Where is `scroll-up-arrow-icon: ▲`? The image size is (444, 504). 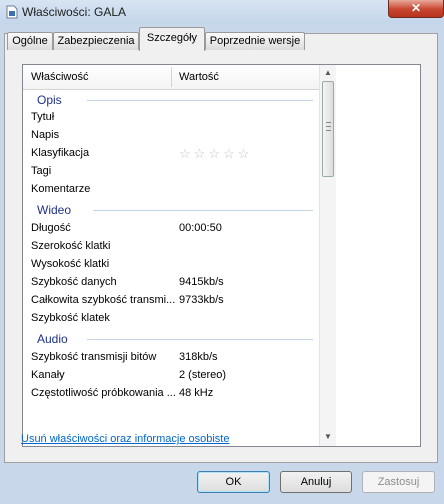 scroll-up-arrow-icon: ▲ is located at coordinates (328, 73).